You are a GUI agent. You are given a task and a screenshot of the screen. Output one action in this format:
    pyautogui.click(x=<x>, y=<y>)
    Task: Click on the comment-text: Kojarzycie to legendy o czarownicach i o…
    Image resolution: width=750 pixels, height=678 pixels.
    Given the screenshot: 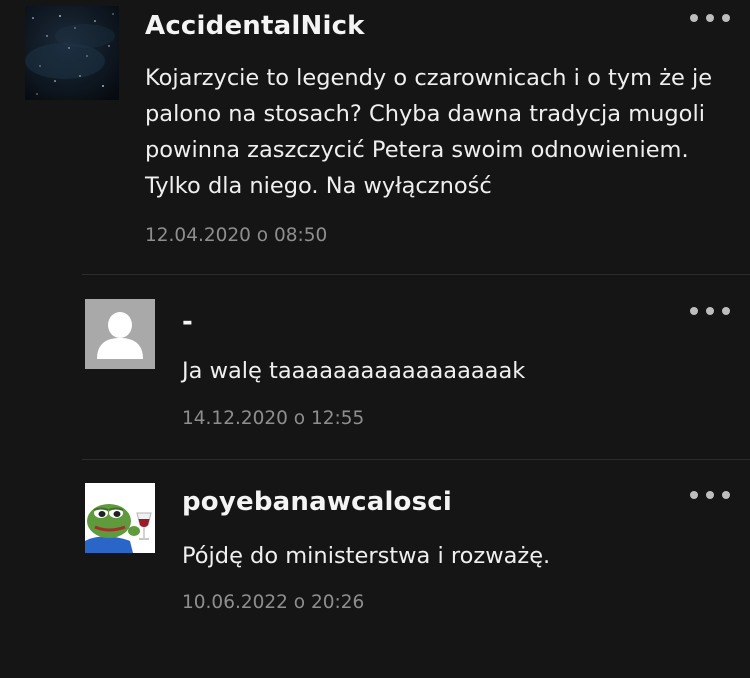 What is the action you would take?
    pyautogui.click(x=429, y=132)
    